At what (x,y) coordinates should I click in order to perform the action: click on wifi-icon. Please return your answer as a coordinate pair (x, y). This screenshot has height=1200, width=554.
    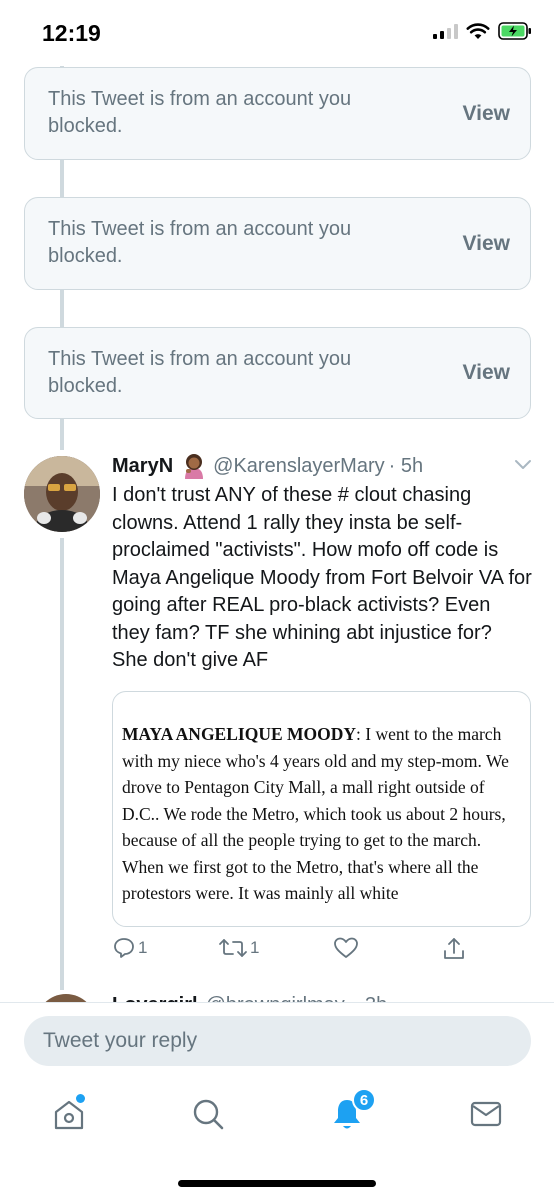
    Looking at the image, I should click on (478, 31).